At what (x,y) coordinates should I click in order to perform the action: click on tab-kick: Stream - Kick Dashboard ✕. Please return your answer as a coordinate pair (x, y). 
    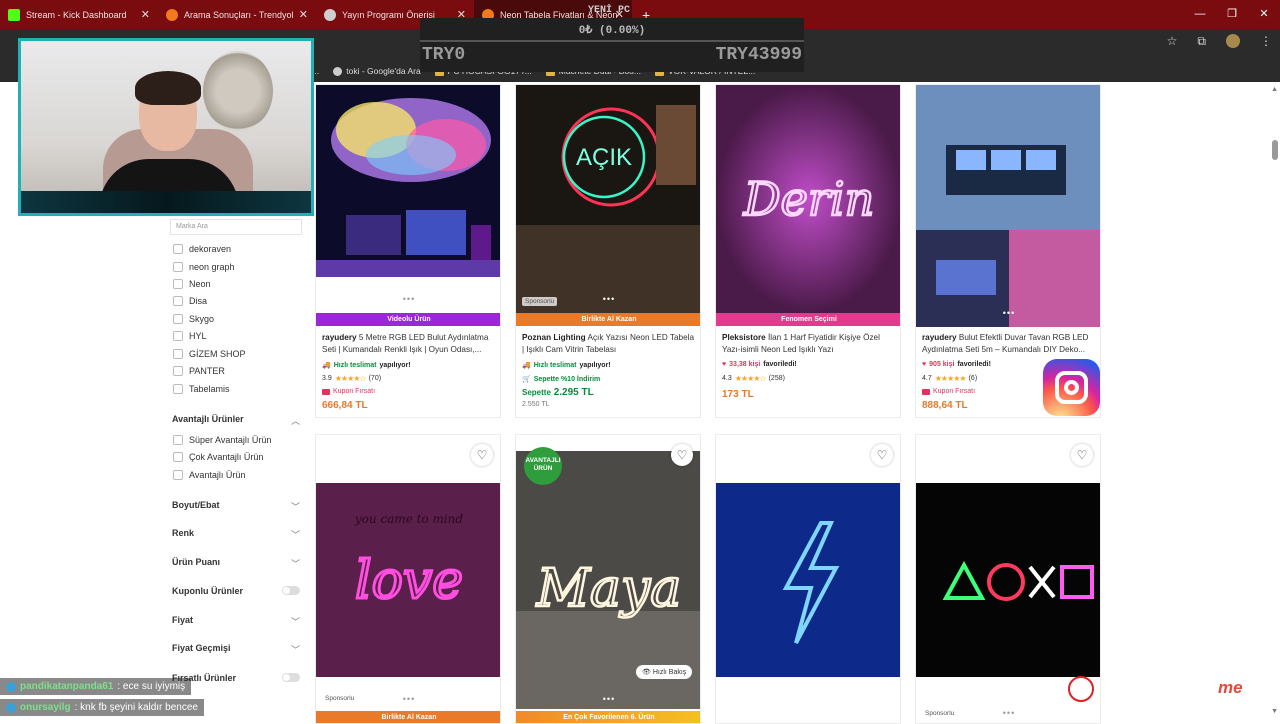
    Looking at the image, I should click on (79, 14).